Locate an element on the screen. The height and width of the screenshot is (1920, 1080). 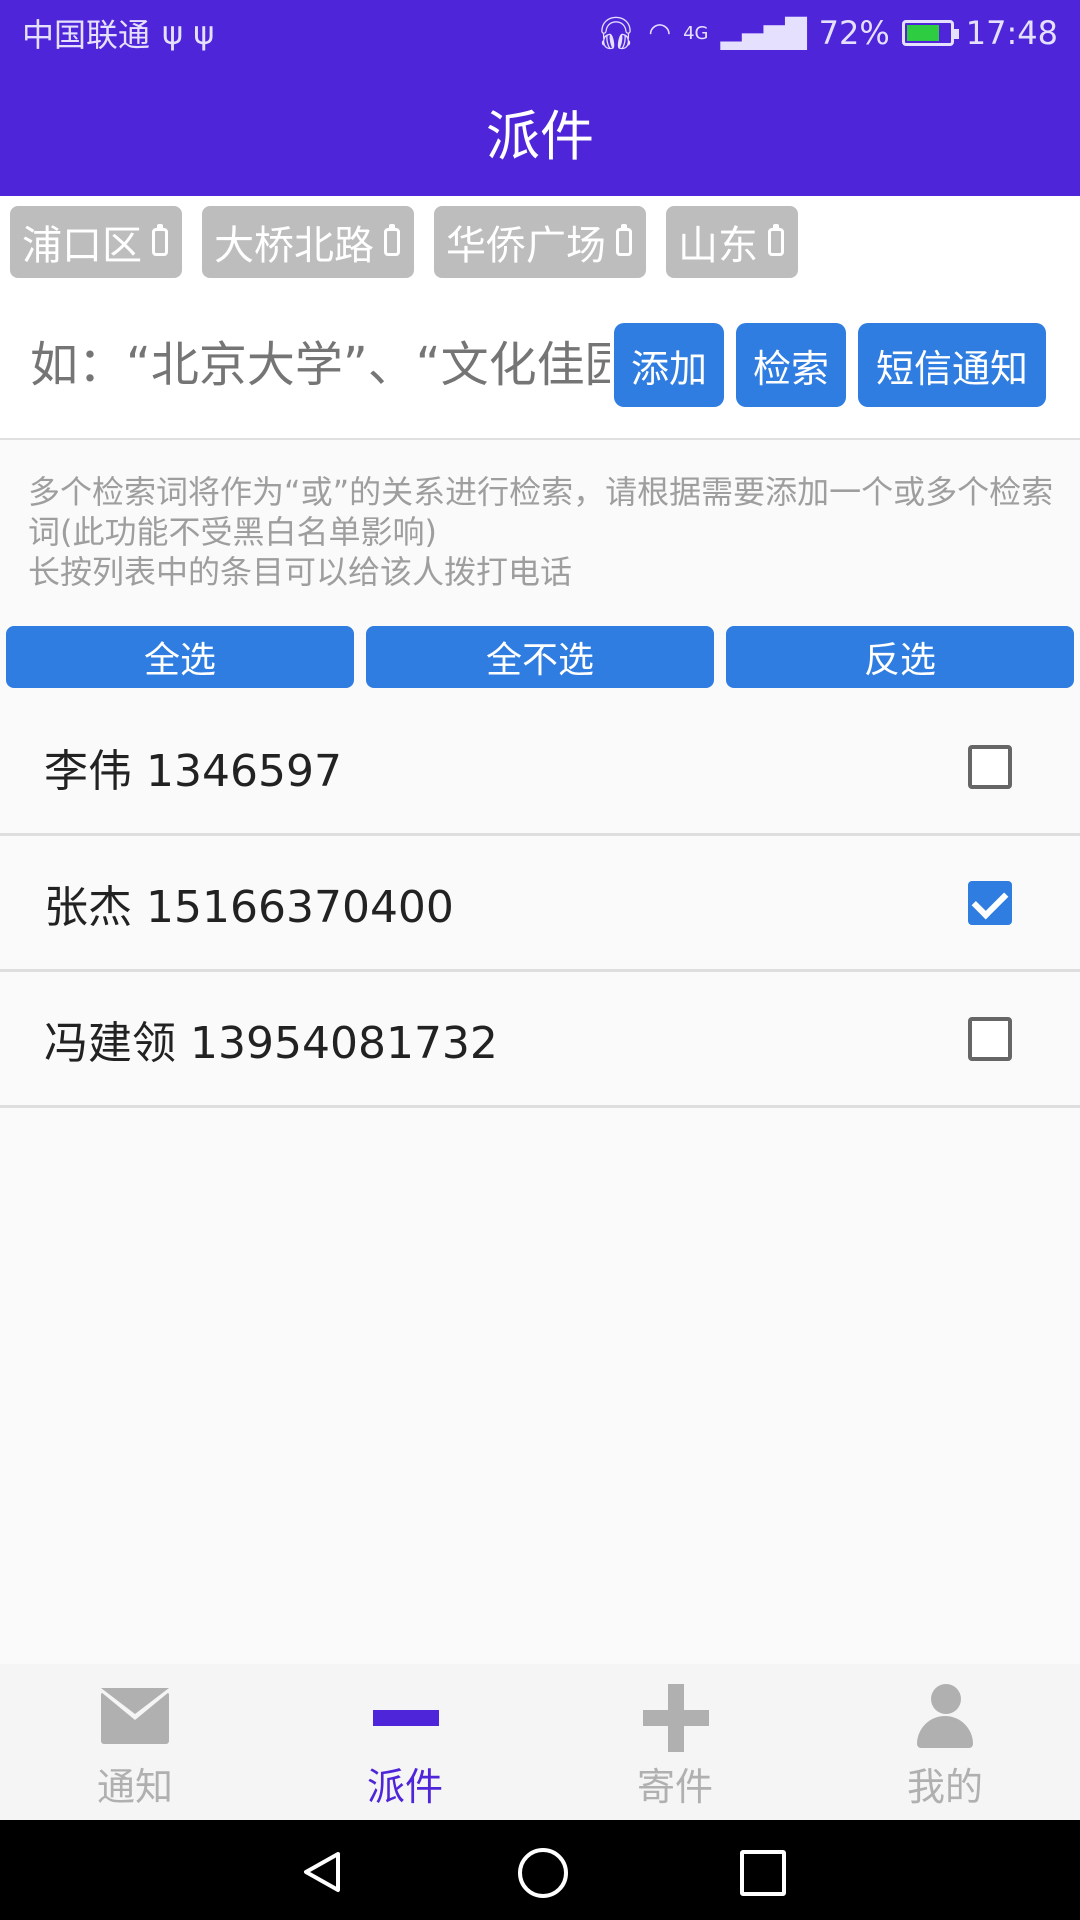
person-icon is located at coordinates (945, 1716).